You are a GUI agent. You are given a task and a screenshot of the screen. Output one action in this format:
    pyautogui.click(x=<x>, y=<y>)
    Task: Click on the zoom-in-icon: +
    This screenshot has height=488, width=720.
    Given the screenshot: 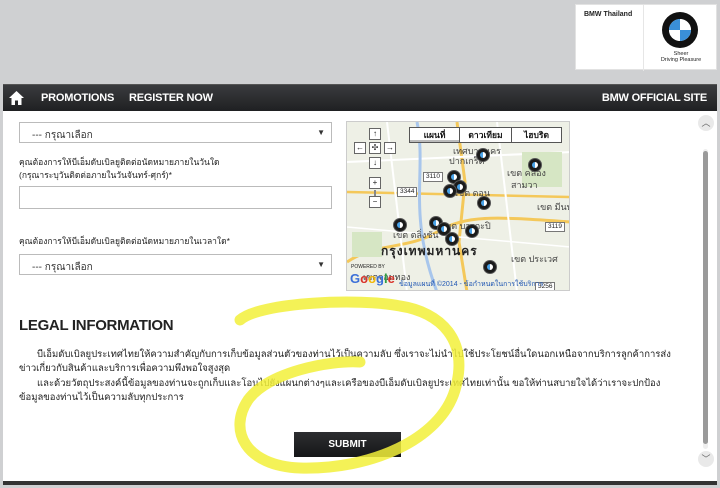 What is the action you would take?
    pyautogui.click(x=375, y=183)
    